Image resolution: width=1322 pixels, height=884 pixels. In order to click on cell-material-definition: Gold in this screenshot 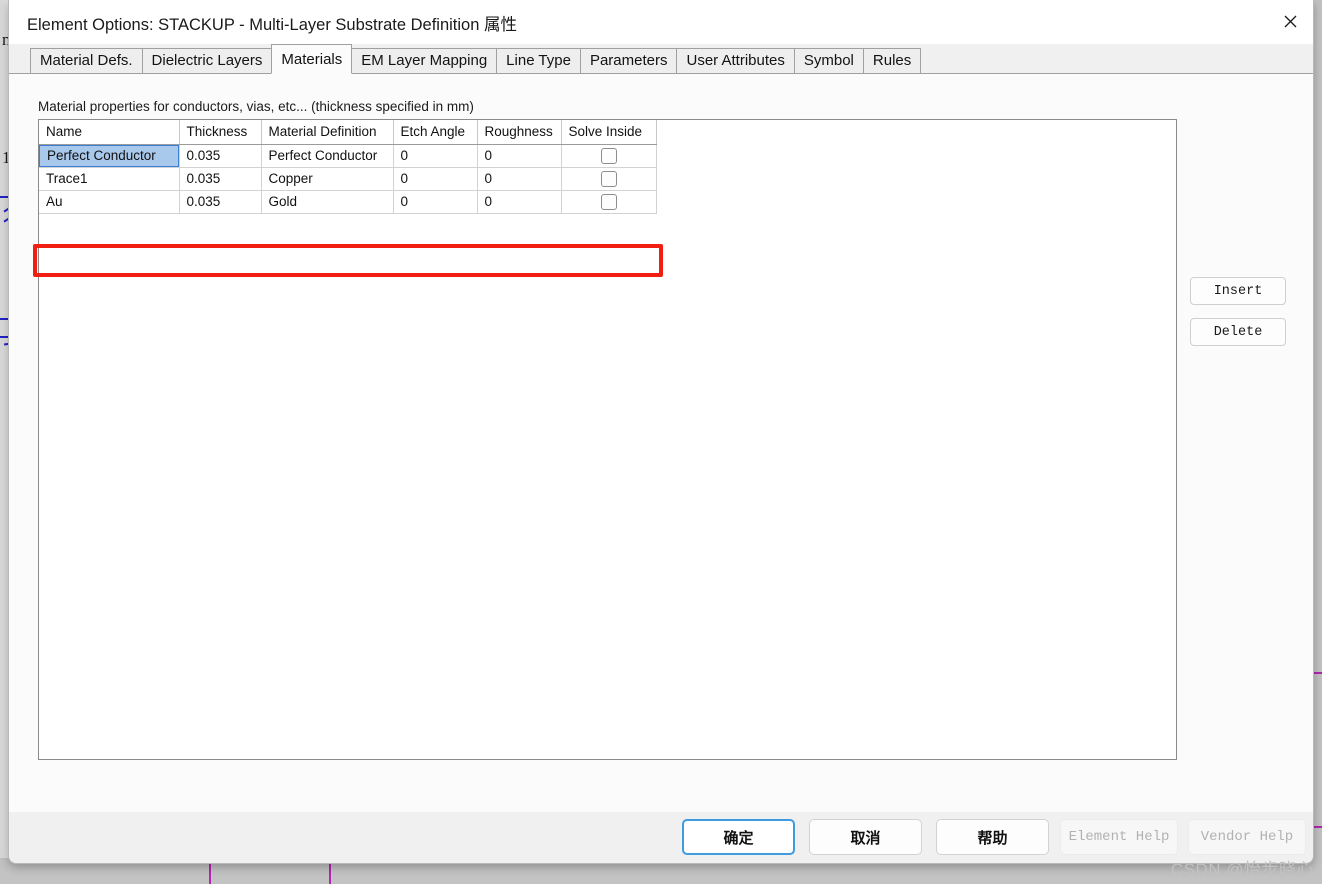, I will do `click(327, 202)`.